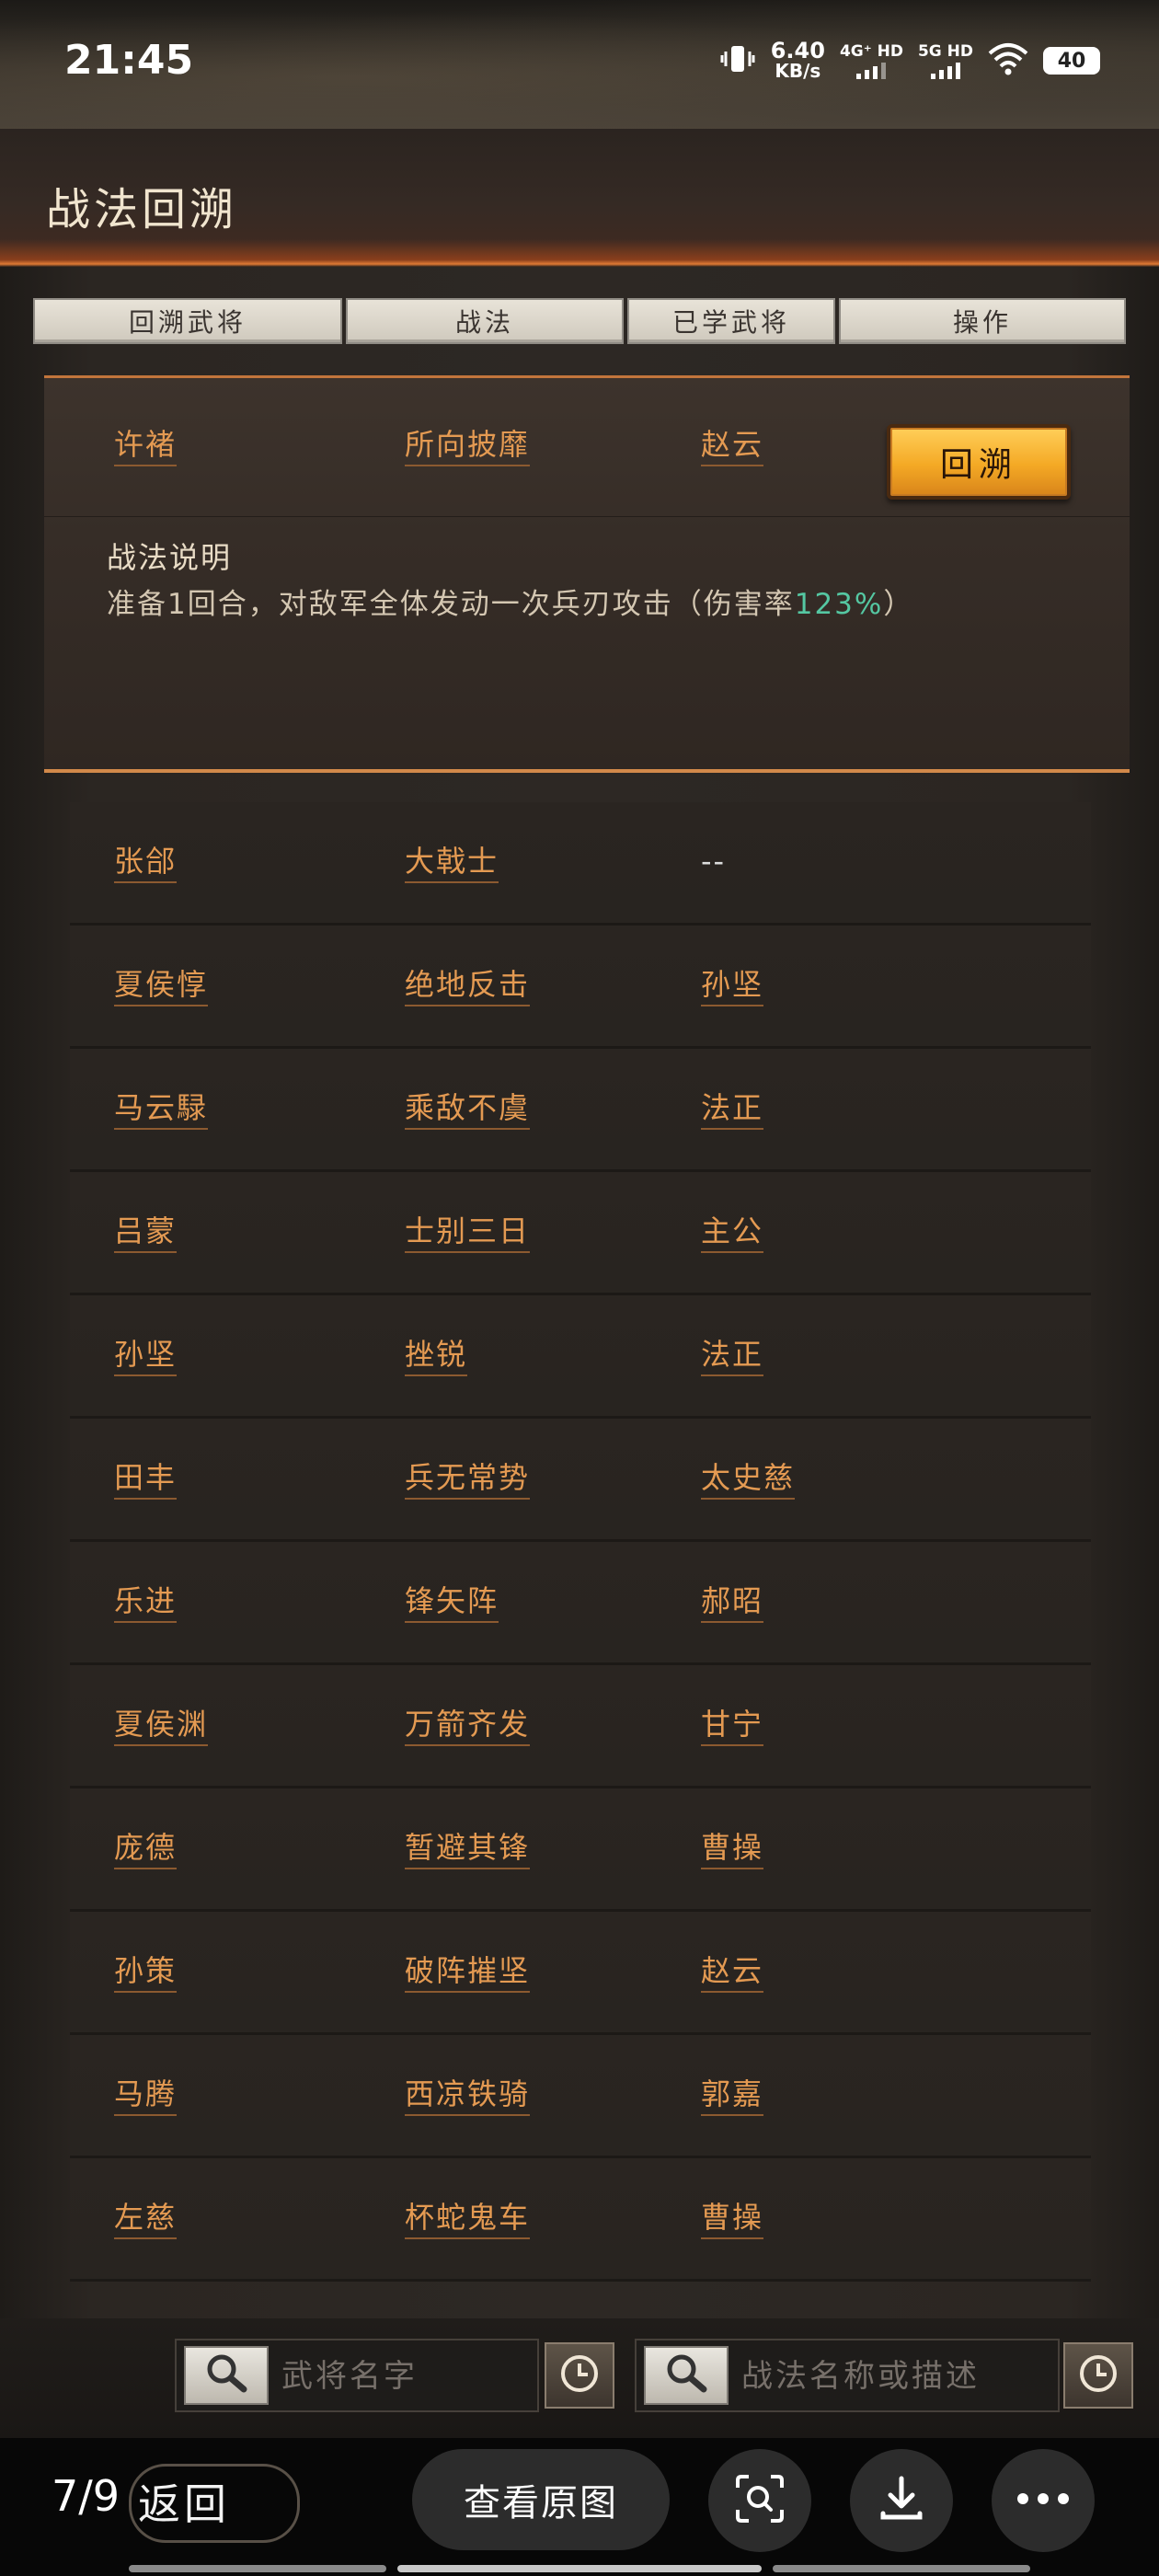 Image resolution: width=1159 pixels, height=2576 pixels. I want to click on selected-general: 许褚, so click(146, 446).